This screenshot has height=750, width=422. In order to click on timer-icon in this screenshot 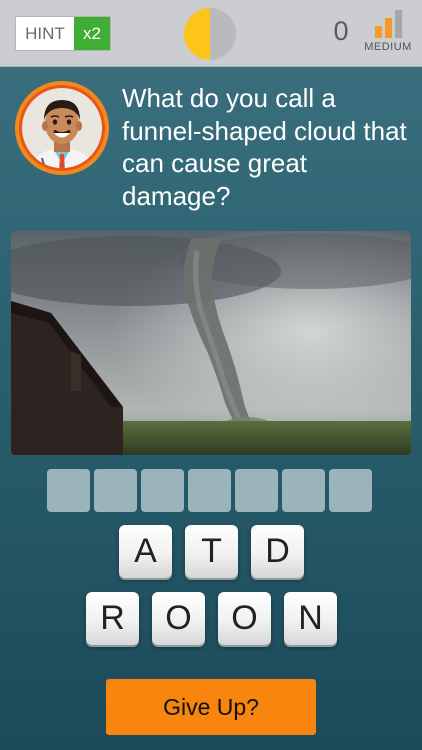, I will do `click(210, 34)`.